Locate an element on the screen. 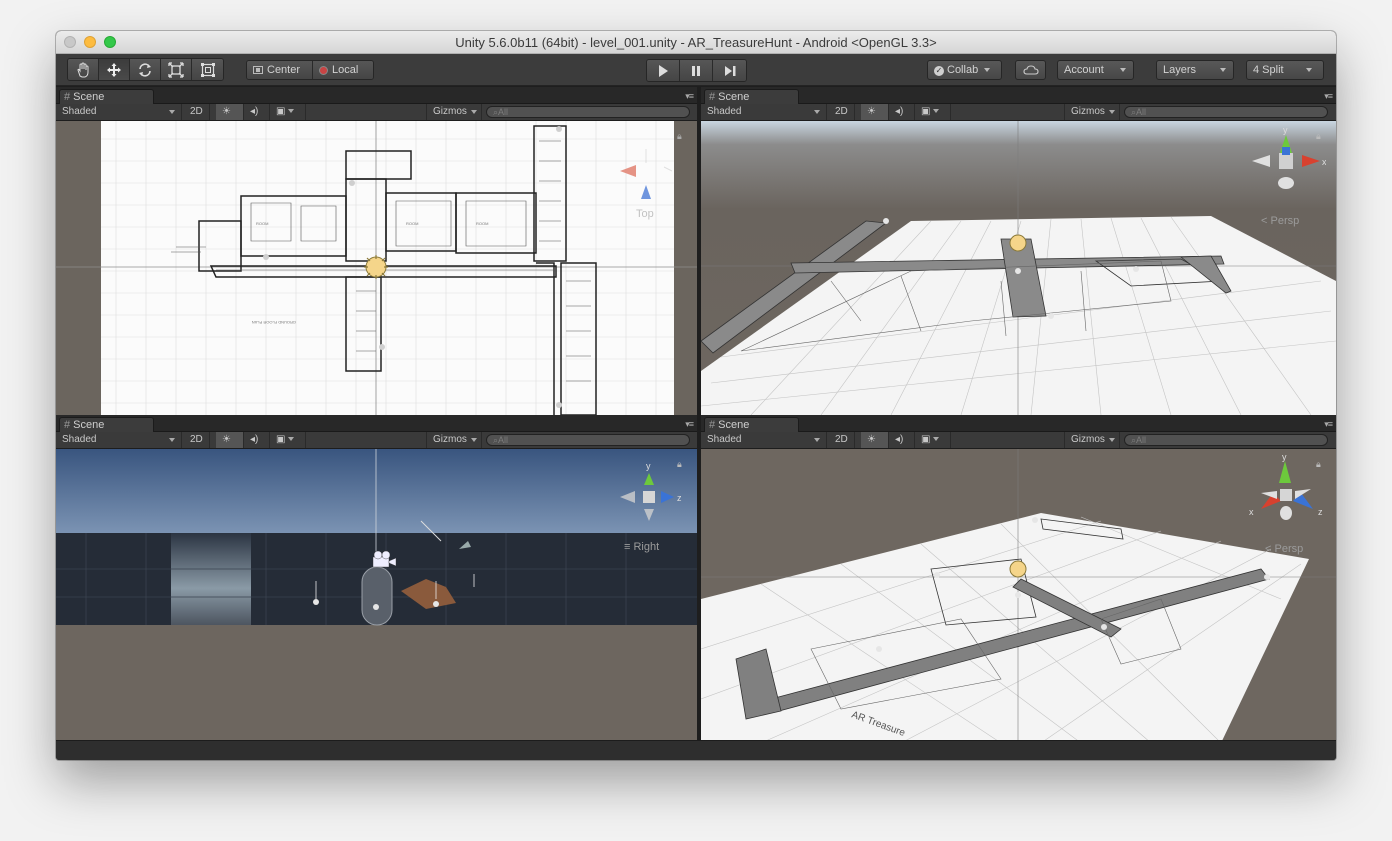 The width and height of the screenshot is (1392, 841). step-icon is located at coordinates (729, 70).